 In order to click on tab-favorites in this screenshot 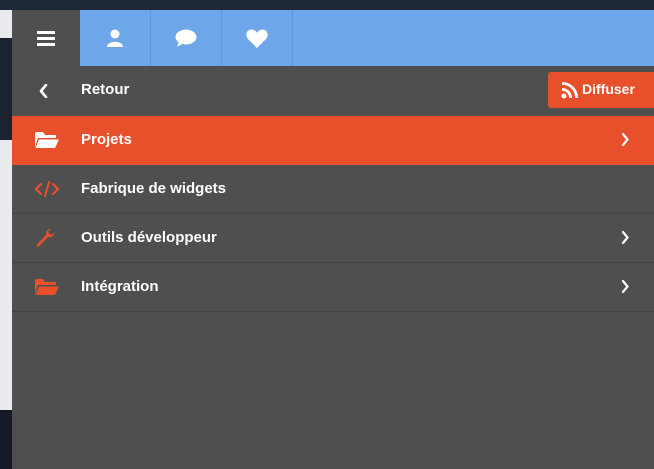, I will do `click(257, 38)`.